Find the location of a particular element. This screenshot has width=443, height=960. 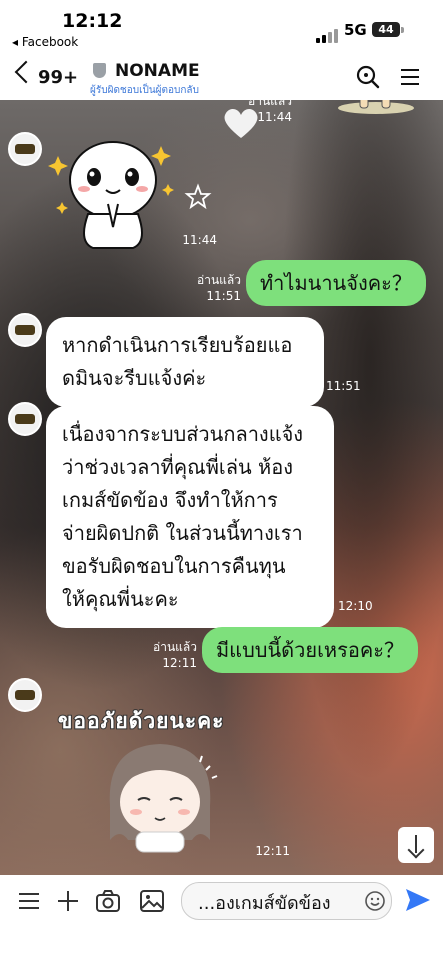

their-message-bubble: หากดำเนินการเรียบร้อยแอ ดมินจะรีบแจ้งค่ะ is located at coordinates (185, 362).